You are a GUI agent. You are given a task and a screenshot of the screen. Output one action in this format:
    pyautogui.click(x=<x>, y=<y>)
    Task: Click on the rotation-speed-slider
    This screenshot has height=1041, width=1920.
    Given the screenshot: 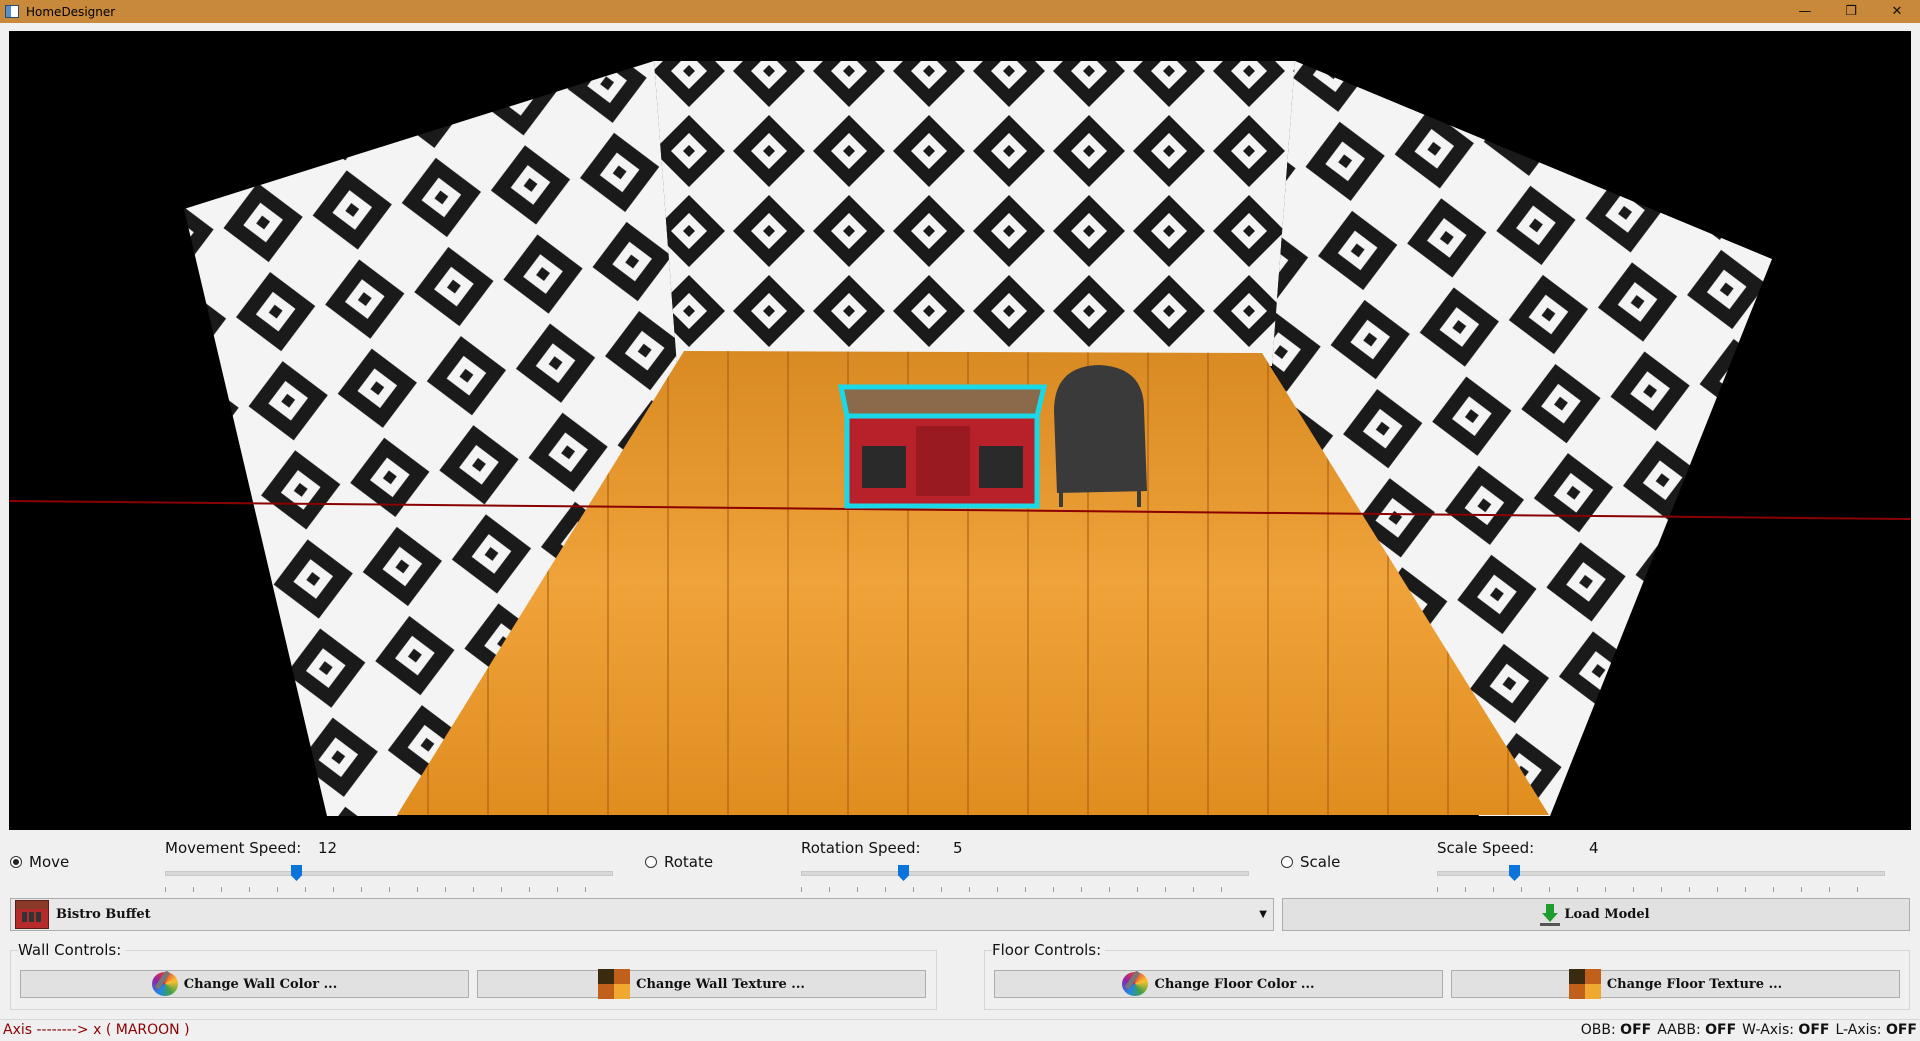 What is the action you would take?
    pyautogui.click(x=1025, y=878)
    